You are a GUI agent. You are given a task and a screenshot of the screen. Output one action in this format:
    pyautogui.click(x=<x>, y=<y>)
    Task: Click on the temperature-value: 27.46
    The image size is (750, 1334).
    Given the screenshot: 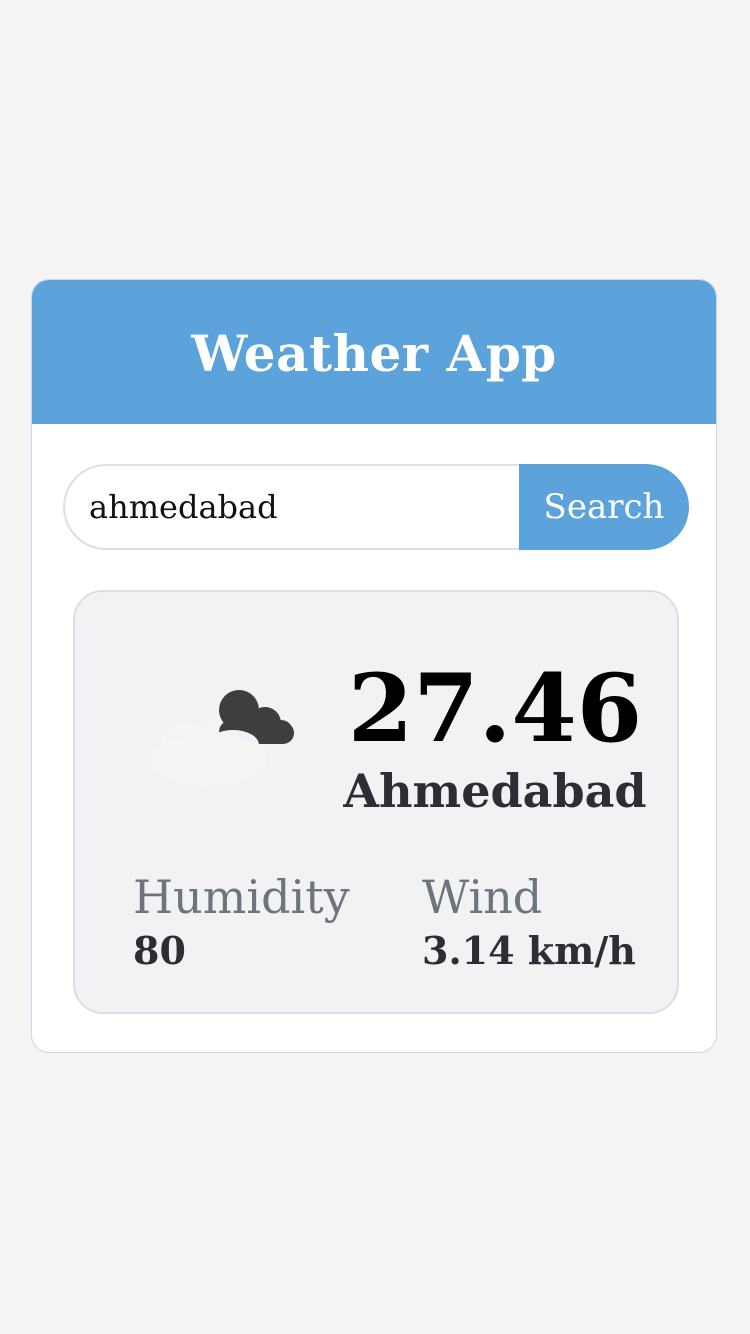 What is the action you would take?
    pyautogui.click(x=495, y=709)
    